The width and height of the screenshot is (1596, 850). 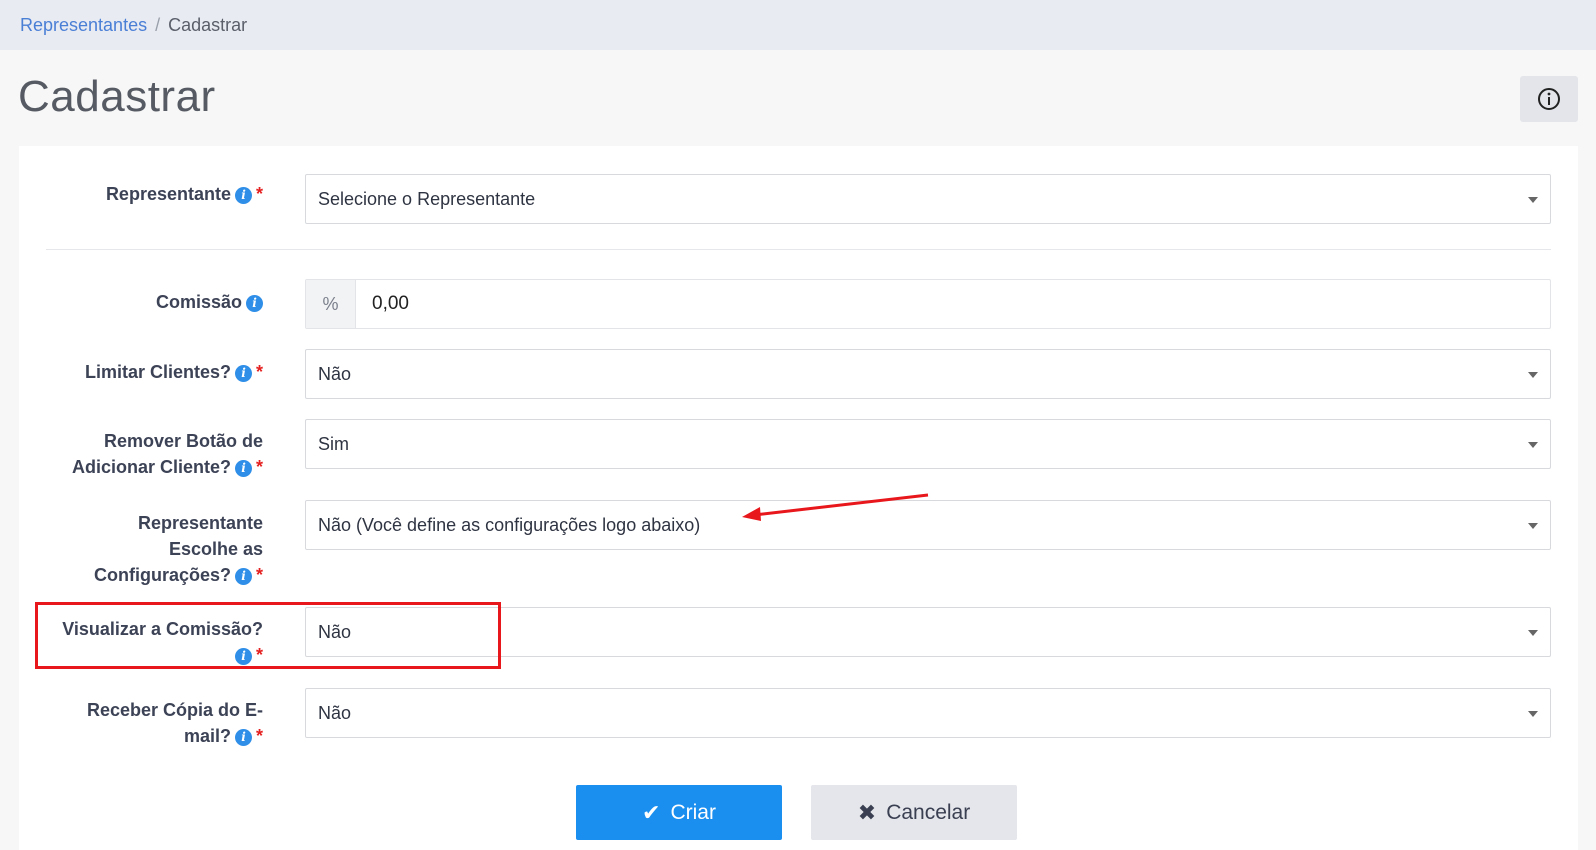 I want to click on check-icon: ✔, so click(x=651, y=812).